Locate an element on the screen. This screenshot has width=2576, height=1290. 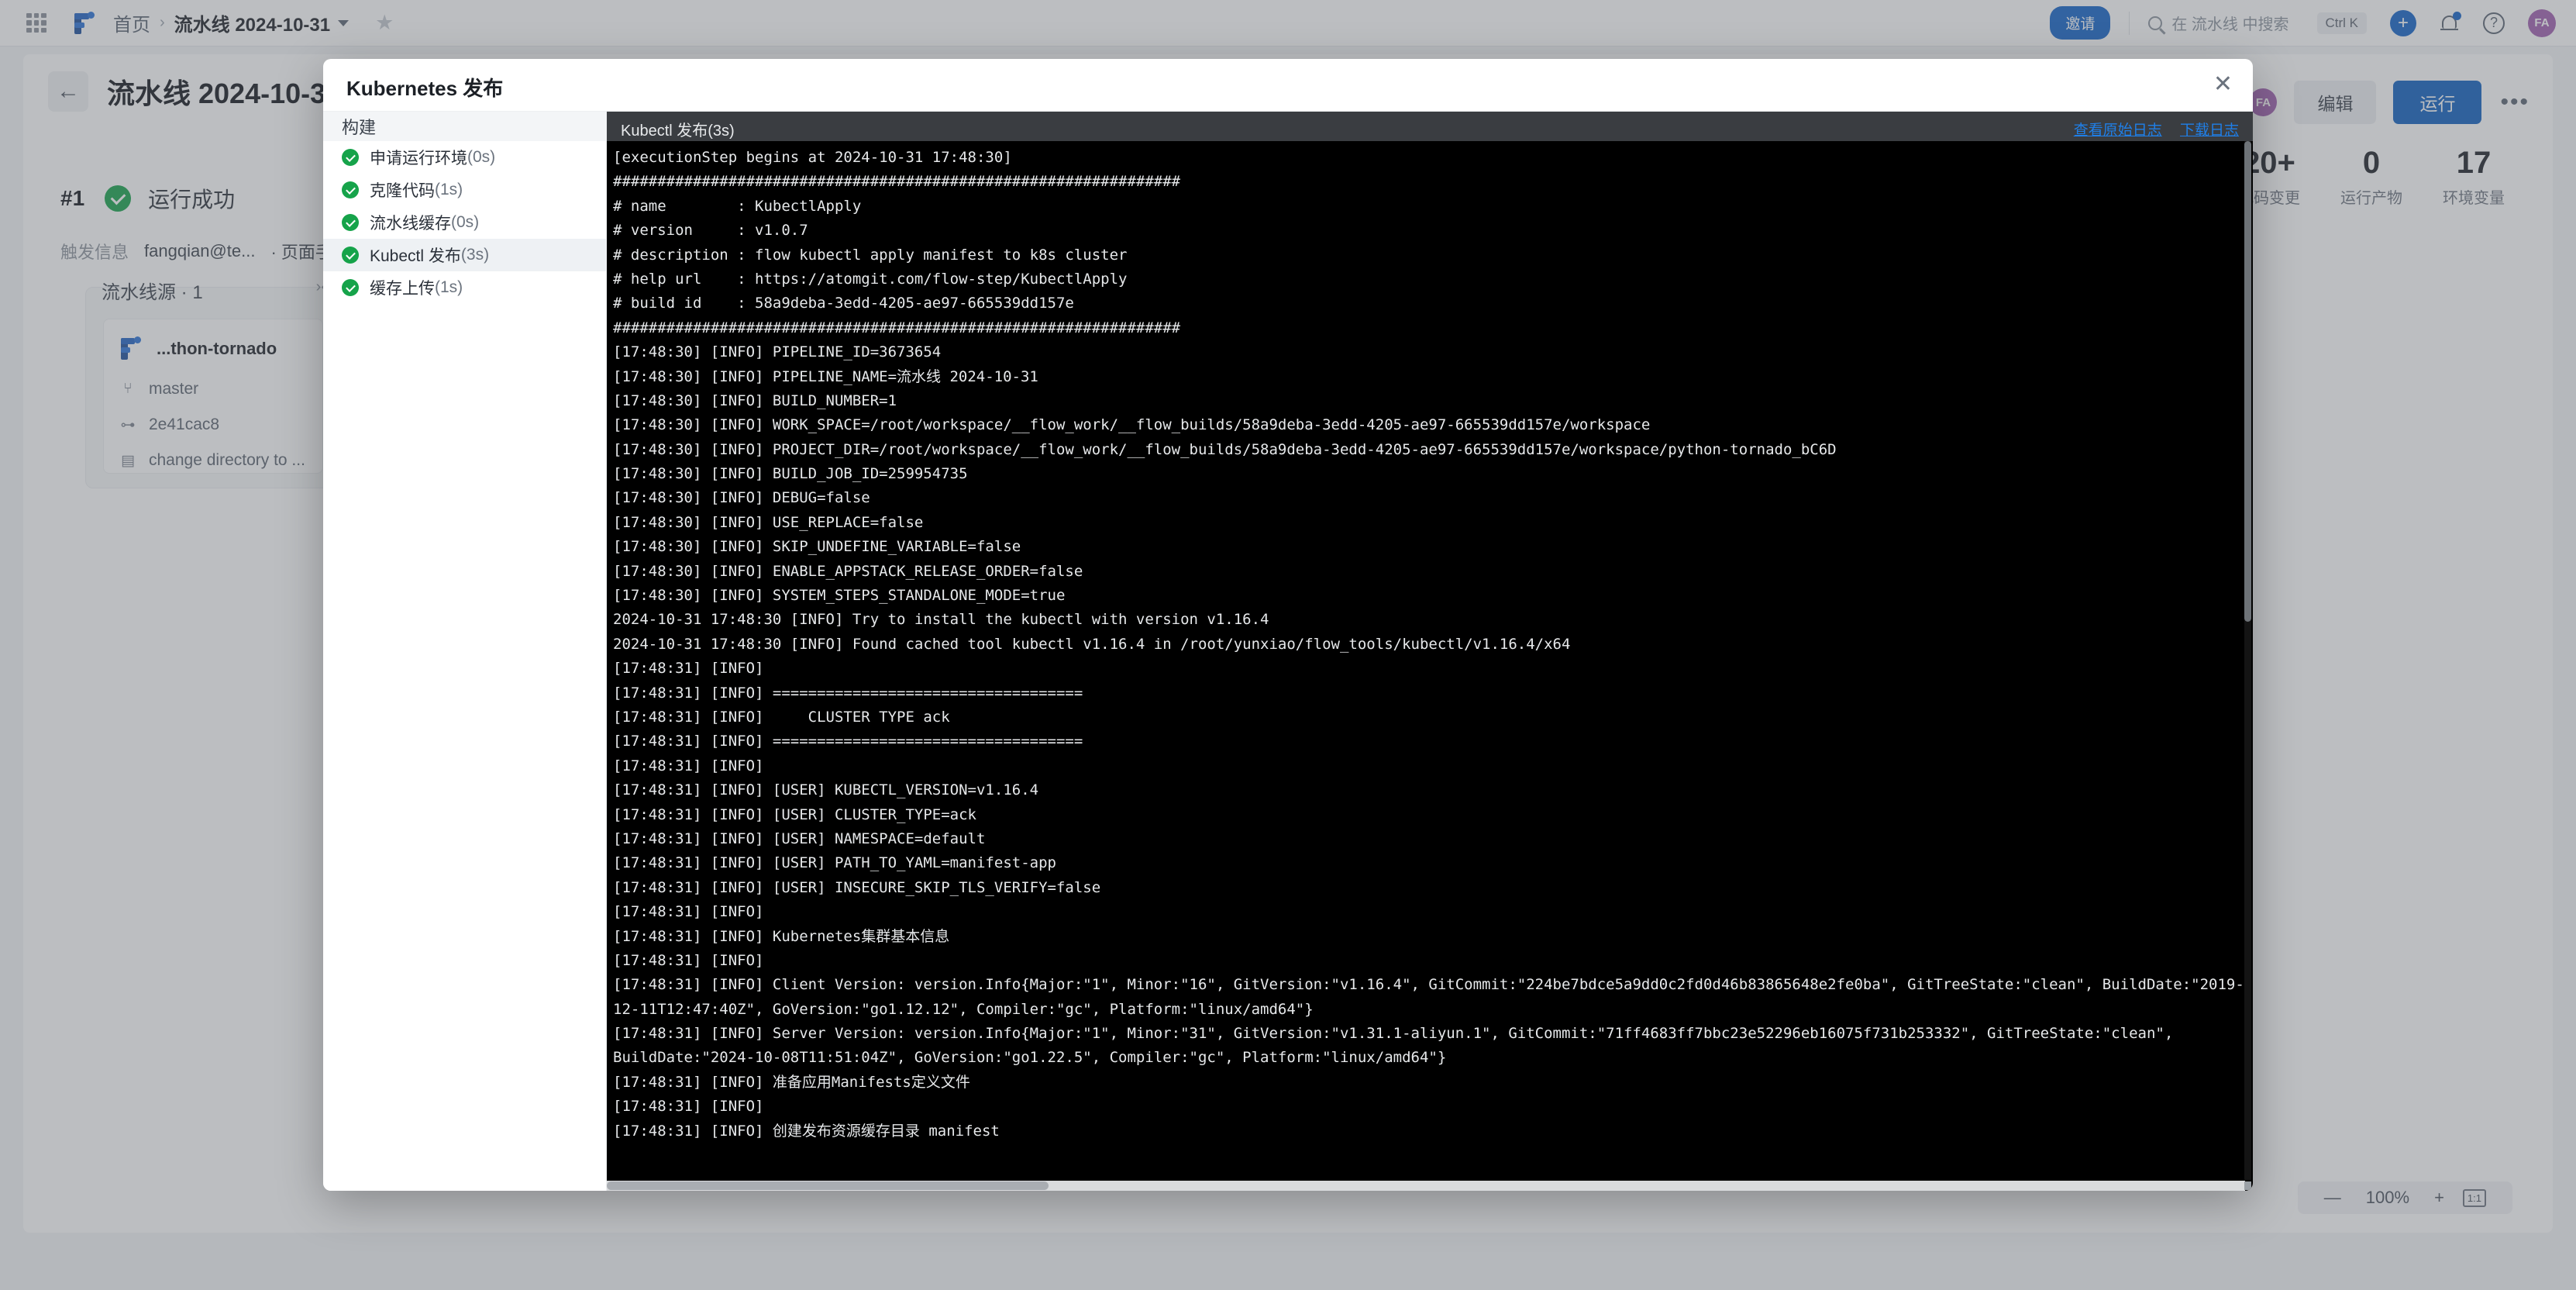
log-line: [17:48:30] [INFO] USE_REPLACE=false is located at coordinates (768, 522).